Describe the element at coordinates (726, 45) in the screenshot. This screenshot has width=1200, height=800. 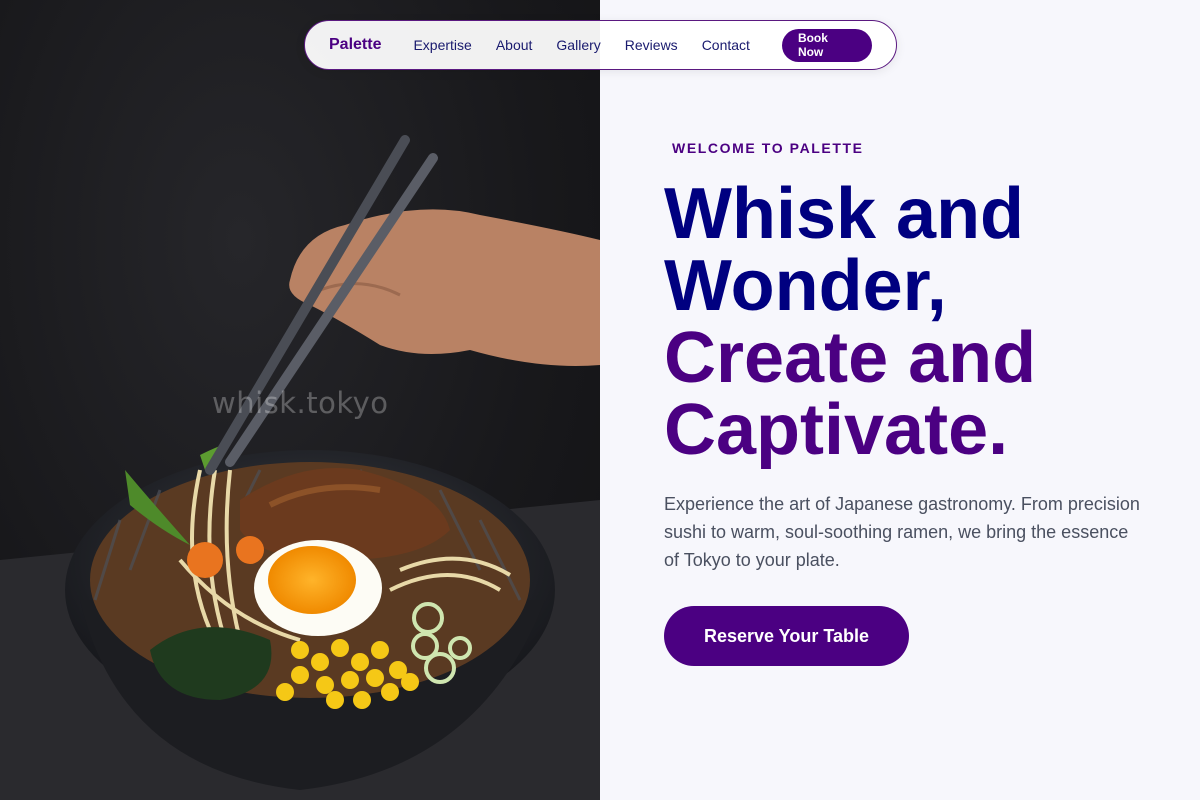
I see `nav-link-contact: Contact` at that location.